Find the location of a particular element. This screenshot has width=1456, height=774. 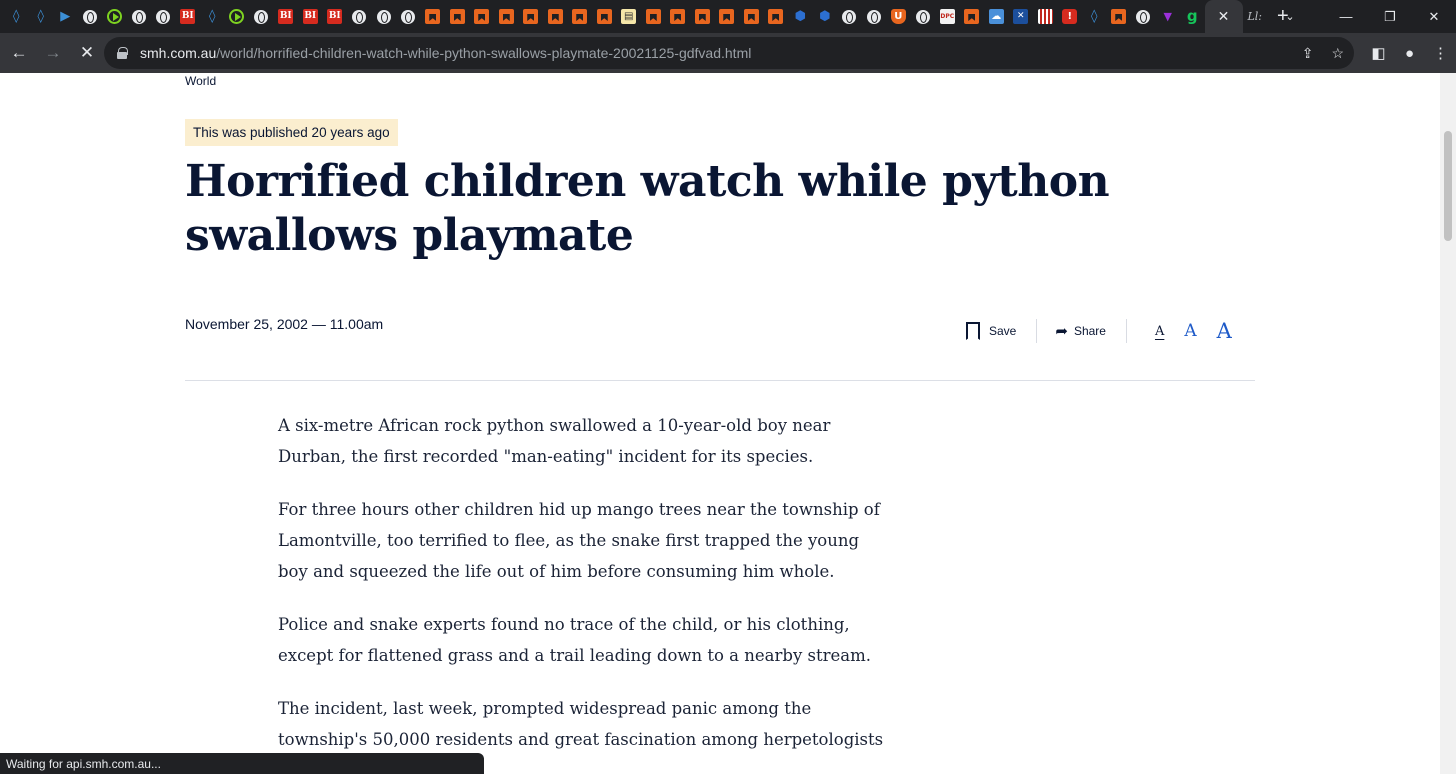

back-icon: ← is located at coordinates (19, 53).